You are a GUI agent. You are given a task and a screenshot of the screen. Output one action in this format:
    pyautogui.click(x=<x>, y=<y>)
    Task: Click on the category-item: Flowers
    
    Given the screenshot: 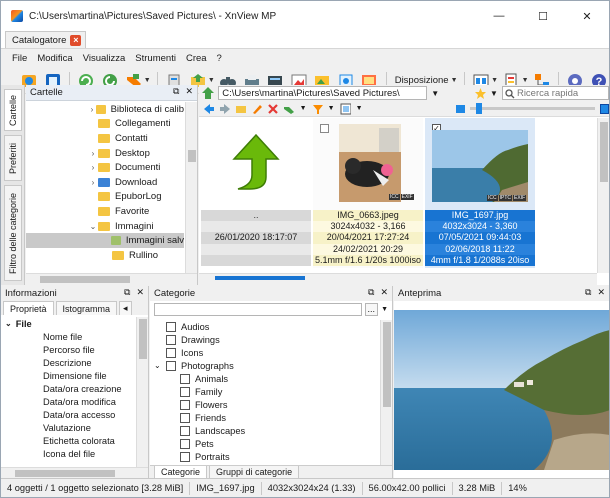 What is the action you would take?
    pyautogui.click(x=264, y=404)
    